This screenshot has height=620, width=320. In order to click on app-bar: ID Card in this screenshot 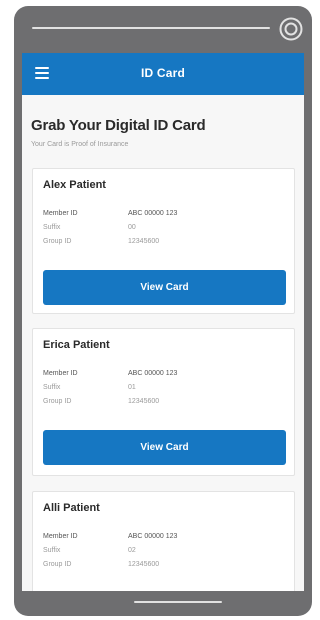, I will do `click(163, 74)`.